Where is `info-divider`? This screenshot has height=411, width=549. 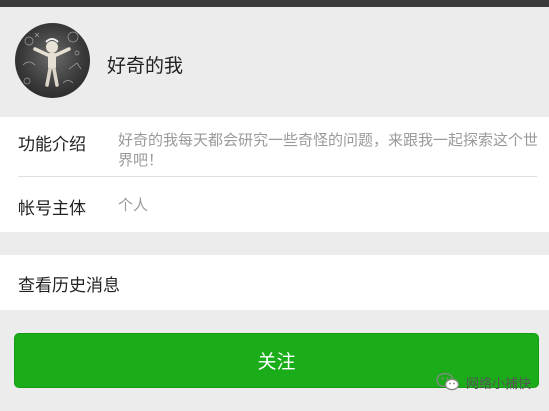 info-divider is located at coordinates (277, 176).